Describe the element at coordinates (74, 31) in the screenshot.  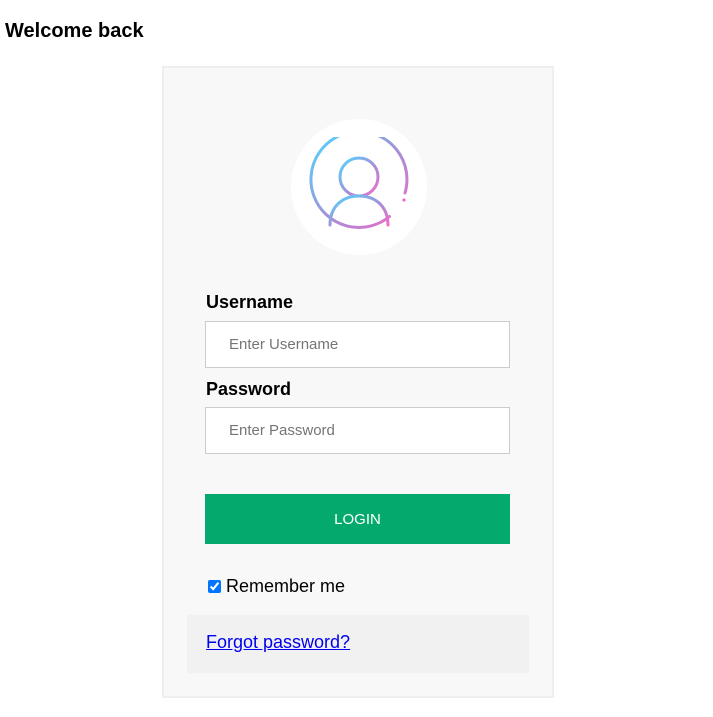
I see `page-title: Welcome back` at that location.